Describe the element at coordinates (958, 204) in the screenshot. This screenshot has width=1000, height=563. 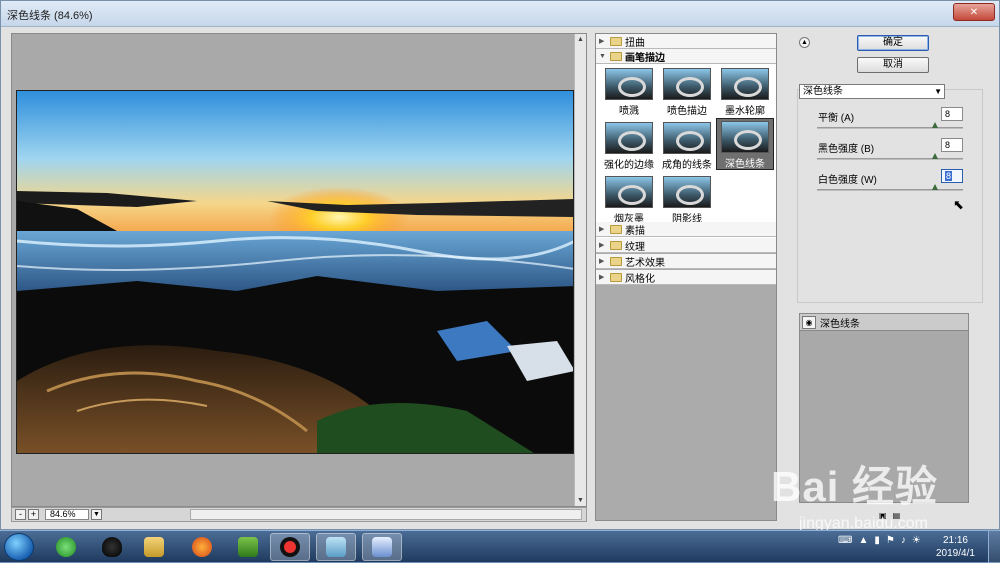
I see `mouse-cursor-icon: ⬉` at that location.